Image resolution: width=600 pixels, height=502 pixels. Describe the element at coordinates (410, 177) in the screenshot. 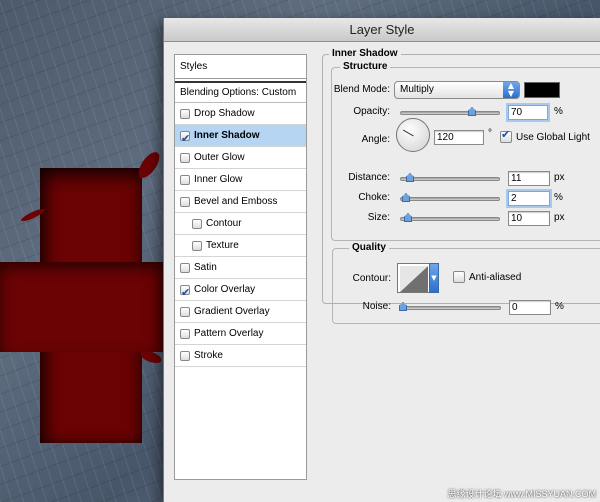

I see `distance-slider-thumb` at that location.